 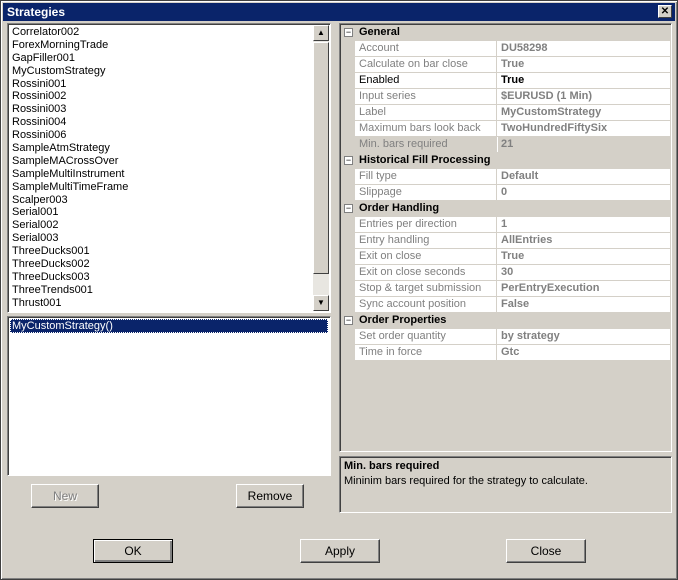 I want to click on property-row: Maximum bars look back TwoHundredFiftySix, so click(x=505, y=129).